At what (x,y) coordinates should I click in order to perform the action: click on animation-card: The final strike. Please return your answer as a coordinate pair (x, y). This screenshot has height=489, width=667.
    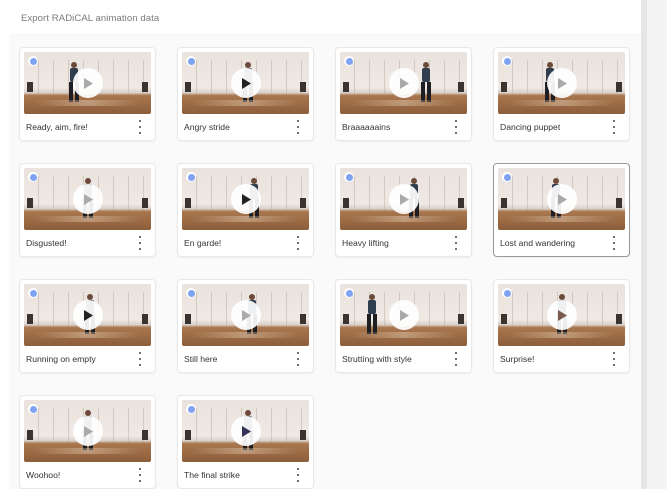
    Looking at the image, I should click on (245, 442).